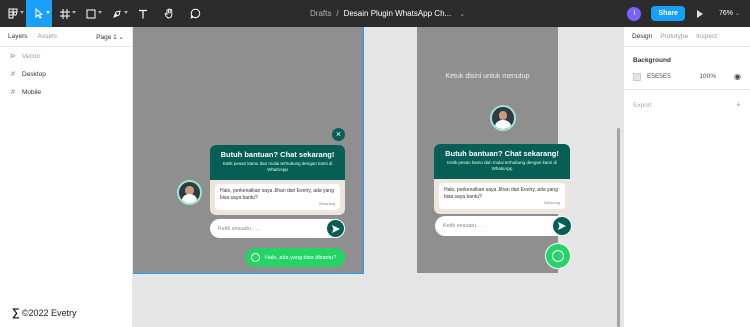  Describe the element at coordinates (642, 105) in the screenshot. I see `export-label: Export` at that location.